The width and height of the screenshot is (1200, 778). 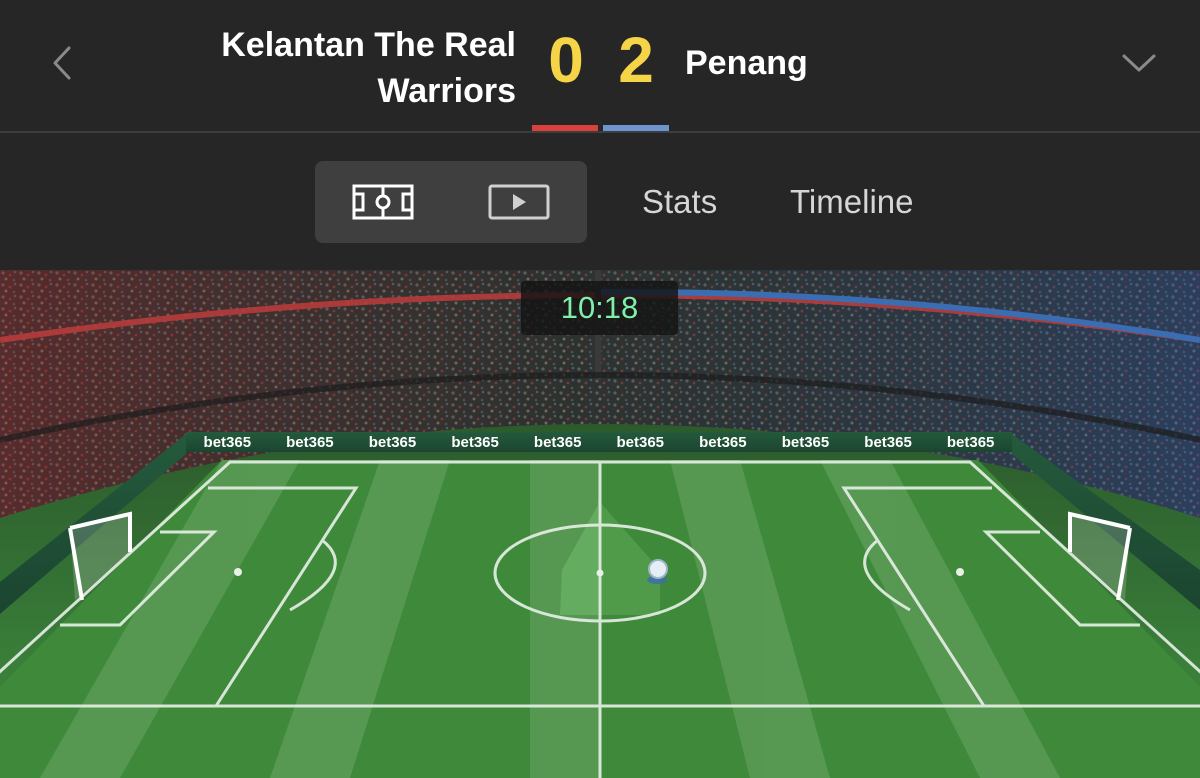 What do you see at coordinates (566, 60) in the screenshot?
I see `home-score: 0` at bounding box center [566, 60].